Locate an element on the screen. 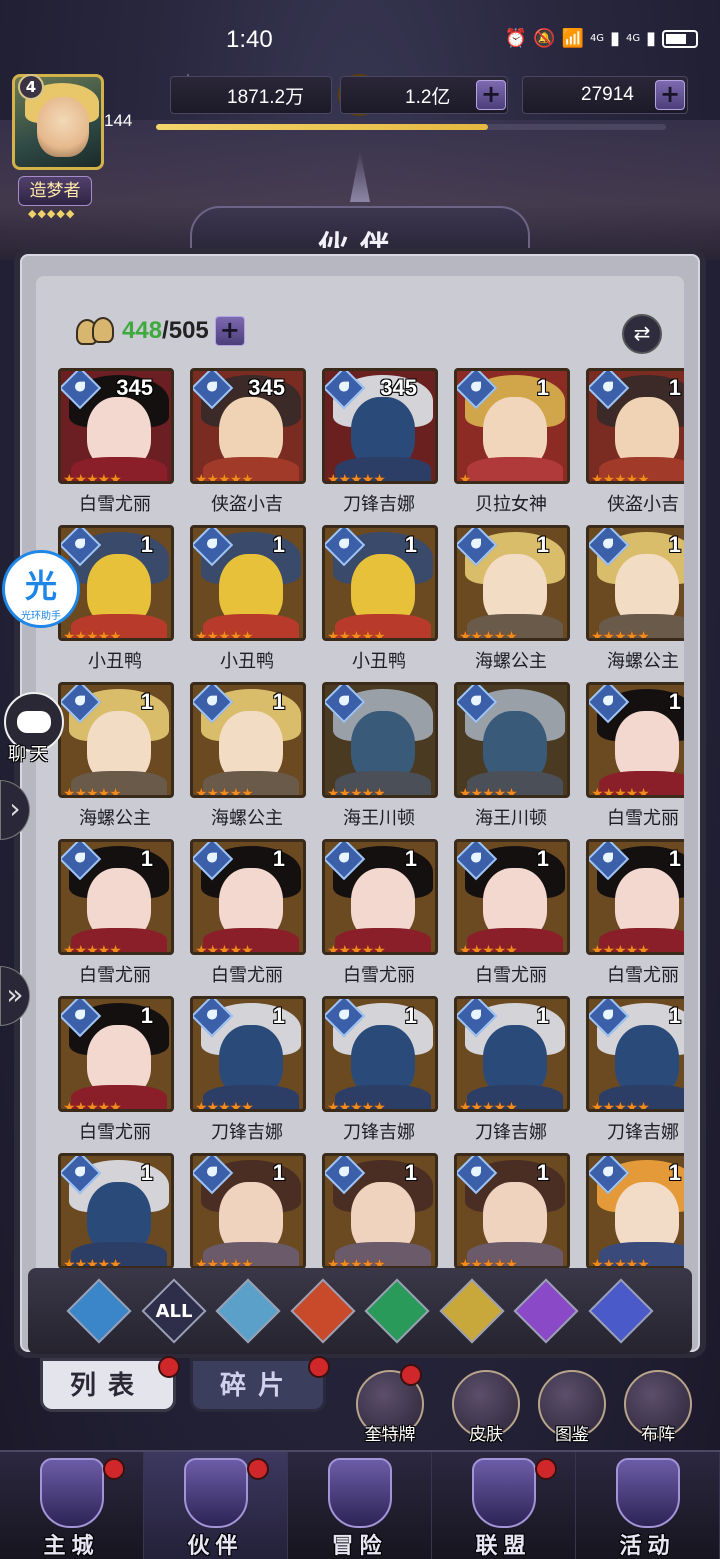  filter-water-icon is located at coordinates (248, 1311).